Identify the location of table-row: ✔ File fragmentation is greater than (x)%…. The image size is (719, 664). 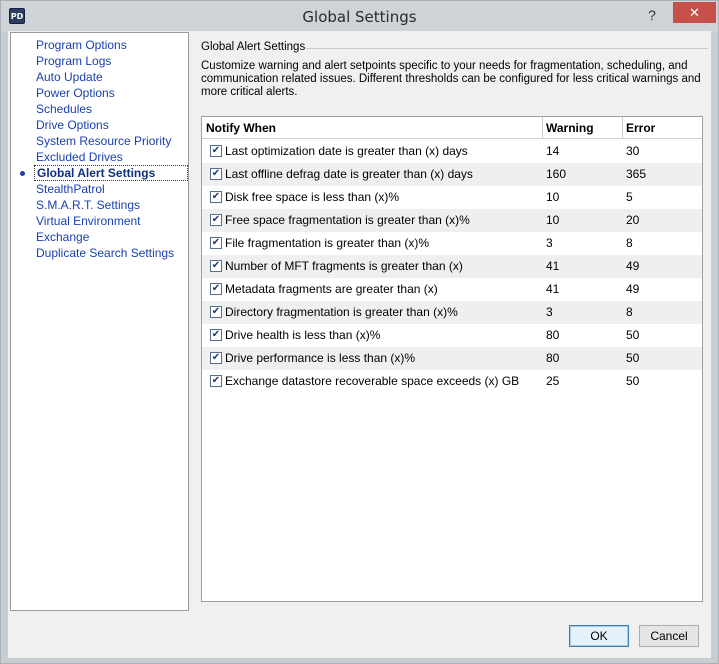
(452, 243).